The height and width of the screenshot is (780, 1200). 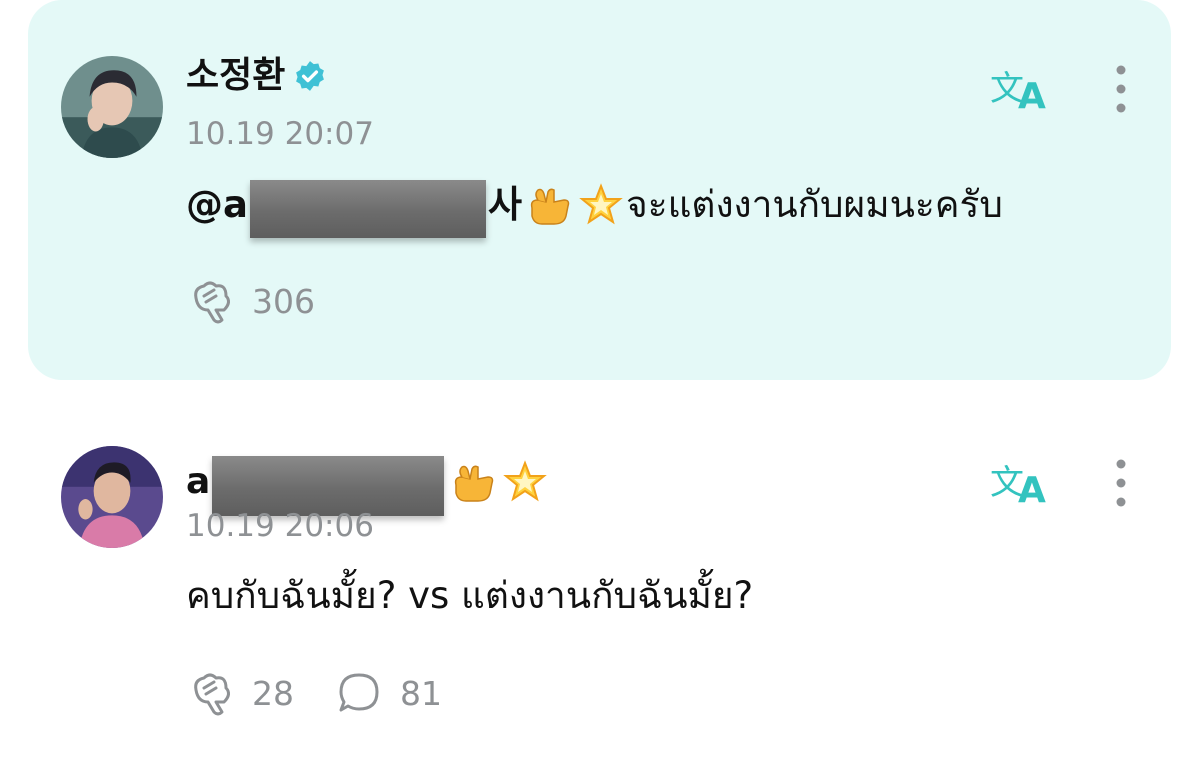 I want to click on post-body: @a 사 จะแต่งงานกับผมนะครับ, so click(x=594, y=207).